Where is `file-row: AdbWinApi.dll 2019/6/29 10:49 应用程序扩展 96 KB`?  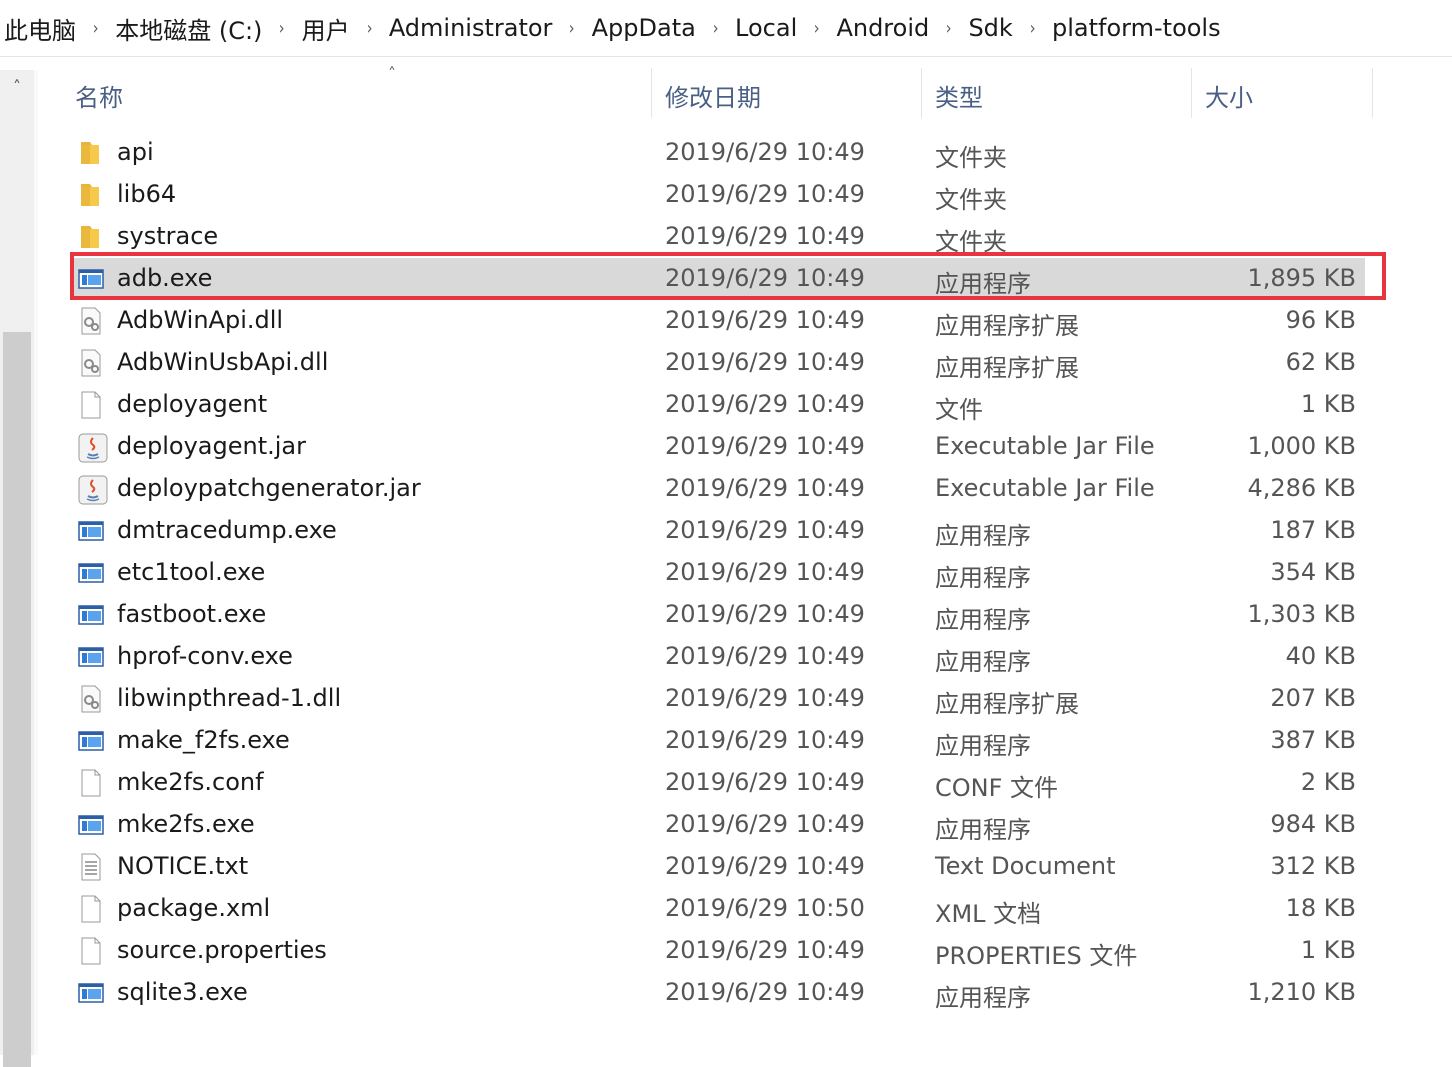 file-row: AdbWinApi.dll 2019/6/29 10:49 应用程序扩展 96 KB is located at coordinates (717, 321).